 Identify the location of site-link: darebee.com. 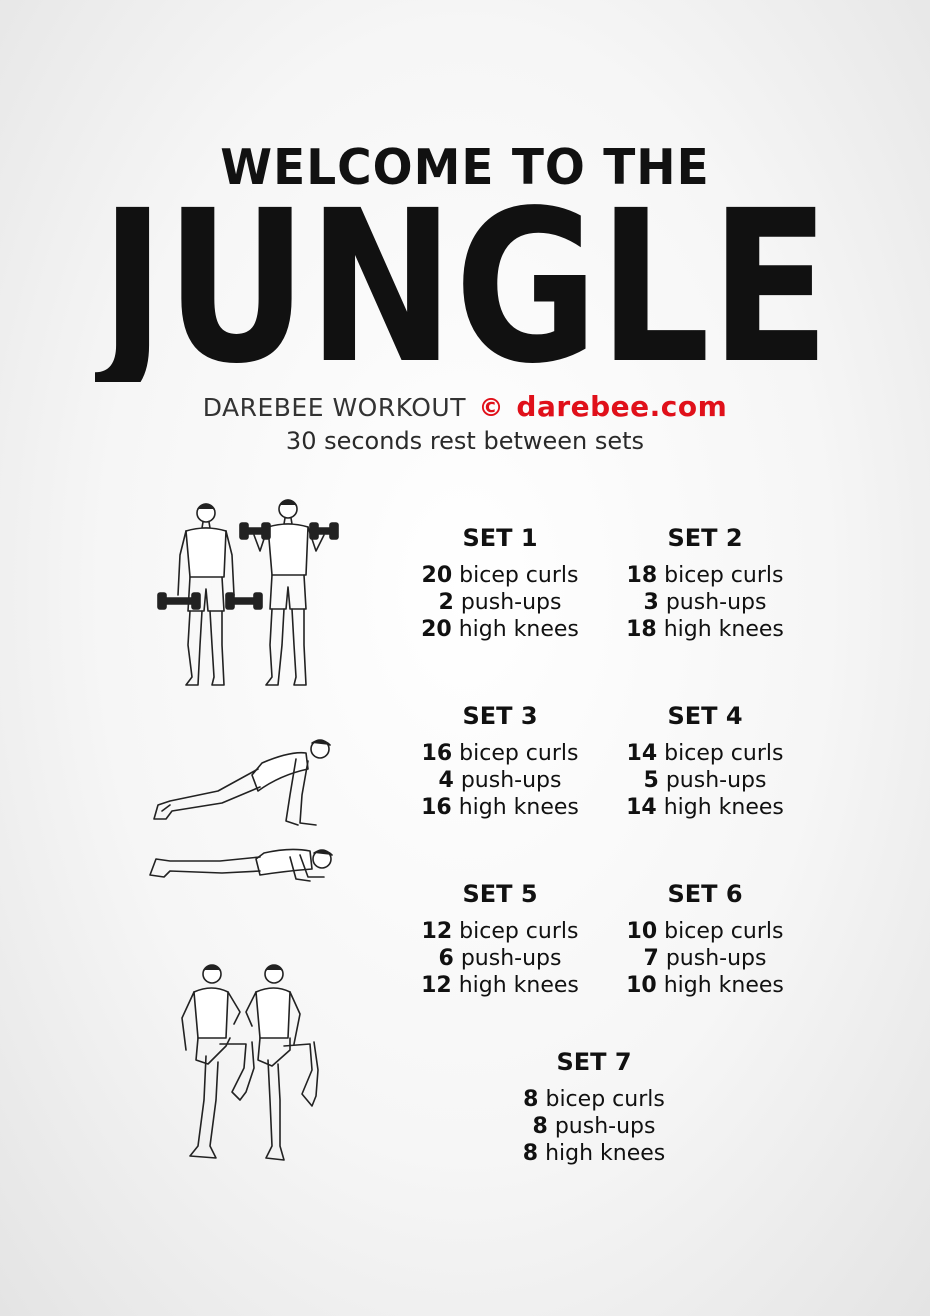
(621, 406).